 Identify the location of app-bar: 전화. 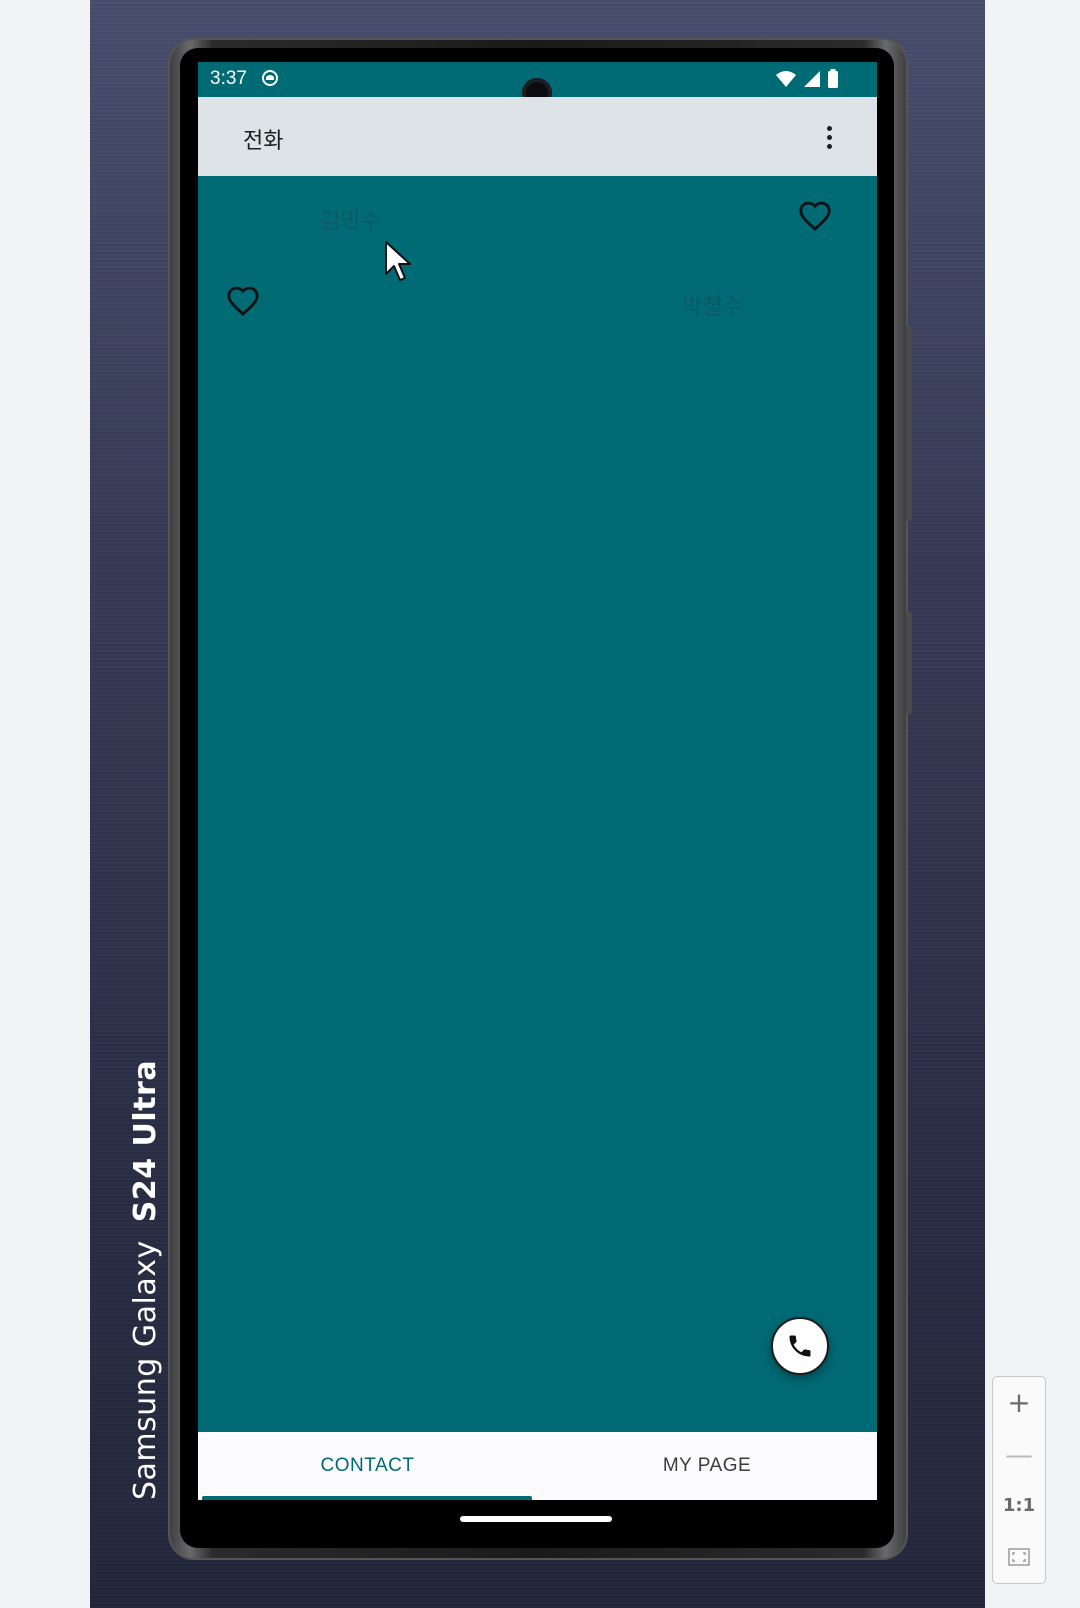
(537, 136).